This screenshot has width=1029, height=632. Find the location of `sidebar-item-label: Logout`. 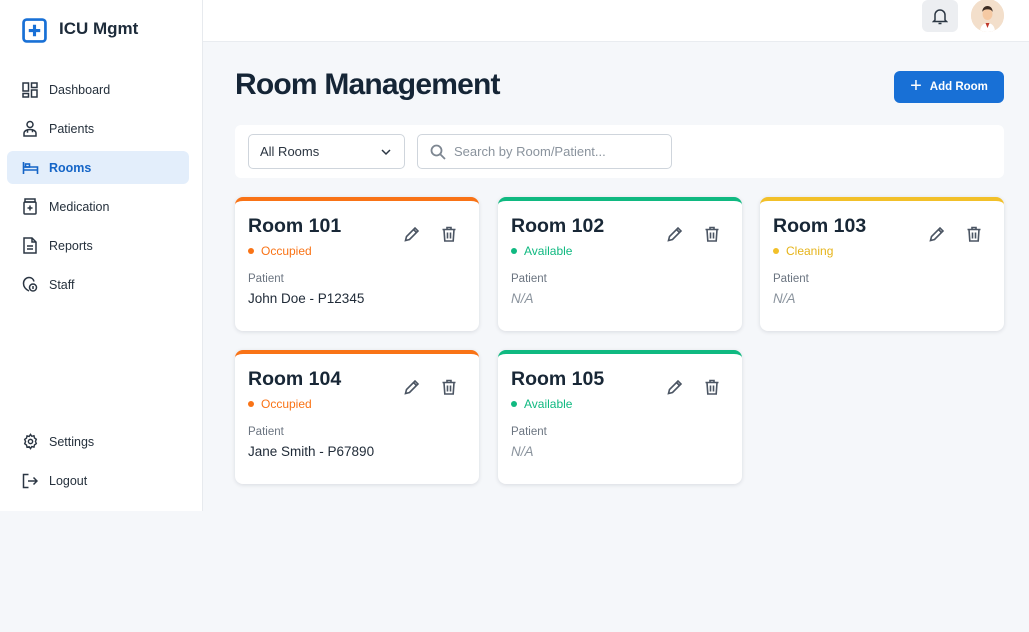

sidebar-item-label: Logout is located at coordinates (68, 480).